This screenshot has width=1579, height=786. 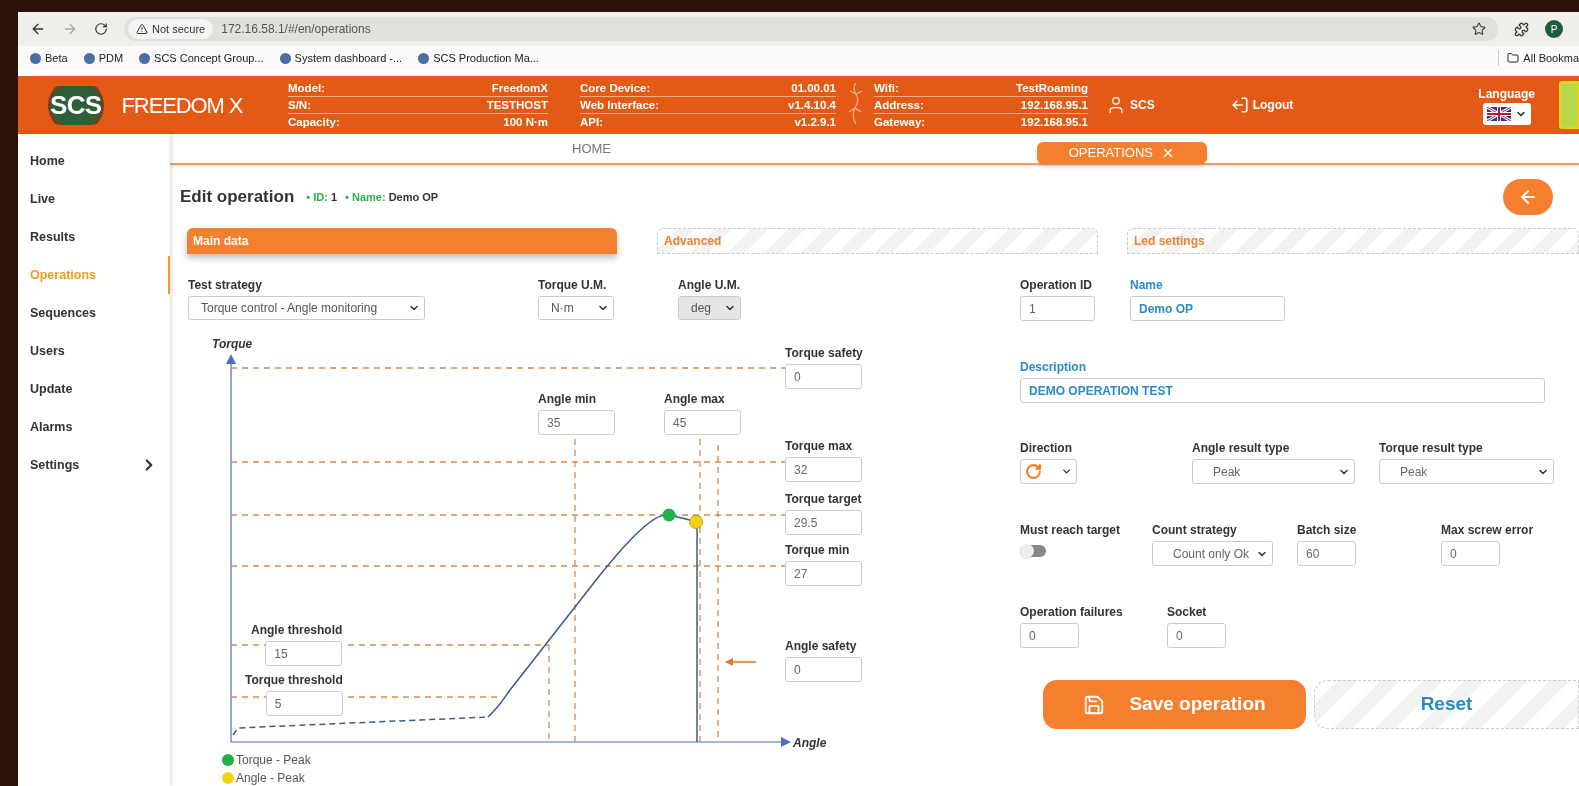 What do you see at coordinates (1130, 105) in the screenshot?
I see `user-menu: SCS` at bounding box center [1130, 105].